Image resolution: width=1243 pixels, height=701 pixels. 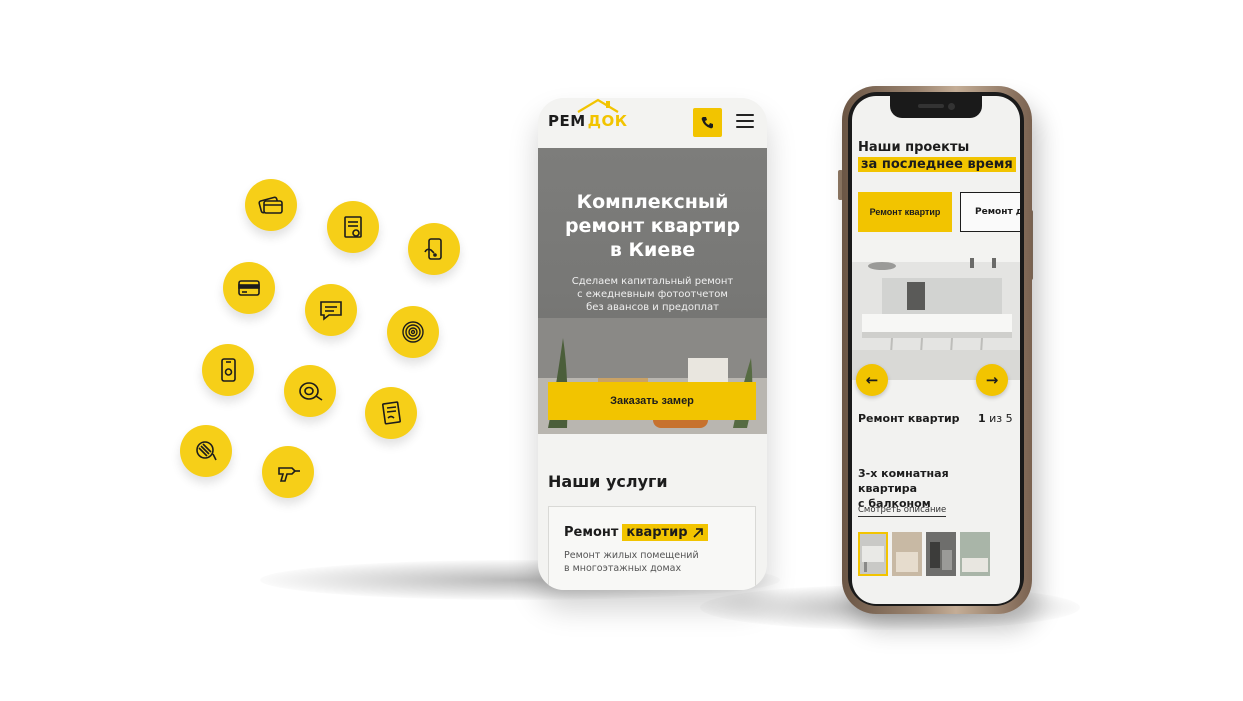 What do you see at coordinates (905, 212) in the screenshot?
I see `tab-apartment-renovation: Ремонт квартир` at bounding box center [905, 212].